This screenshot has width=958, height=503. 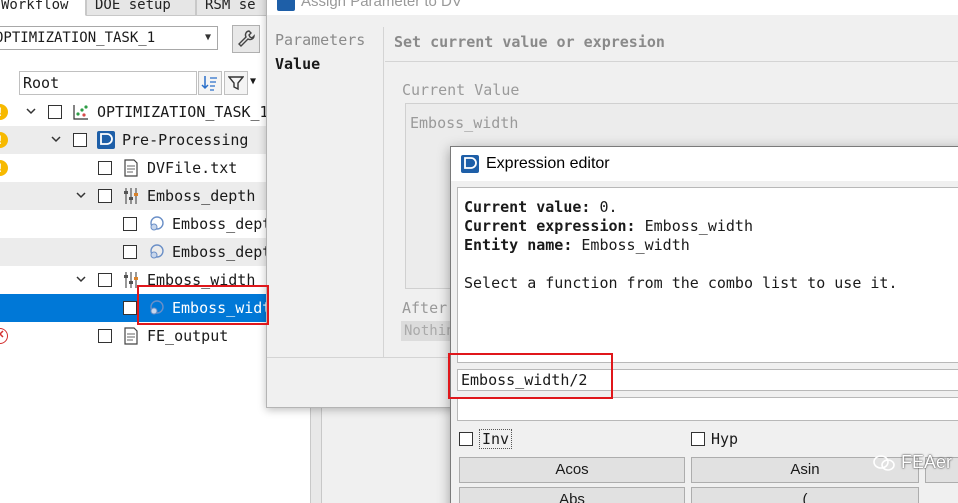 I want to click on current-value-key: Current value:, so click(x=527, y=207).